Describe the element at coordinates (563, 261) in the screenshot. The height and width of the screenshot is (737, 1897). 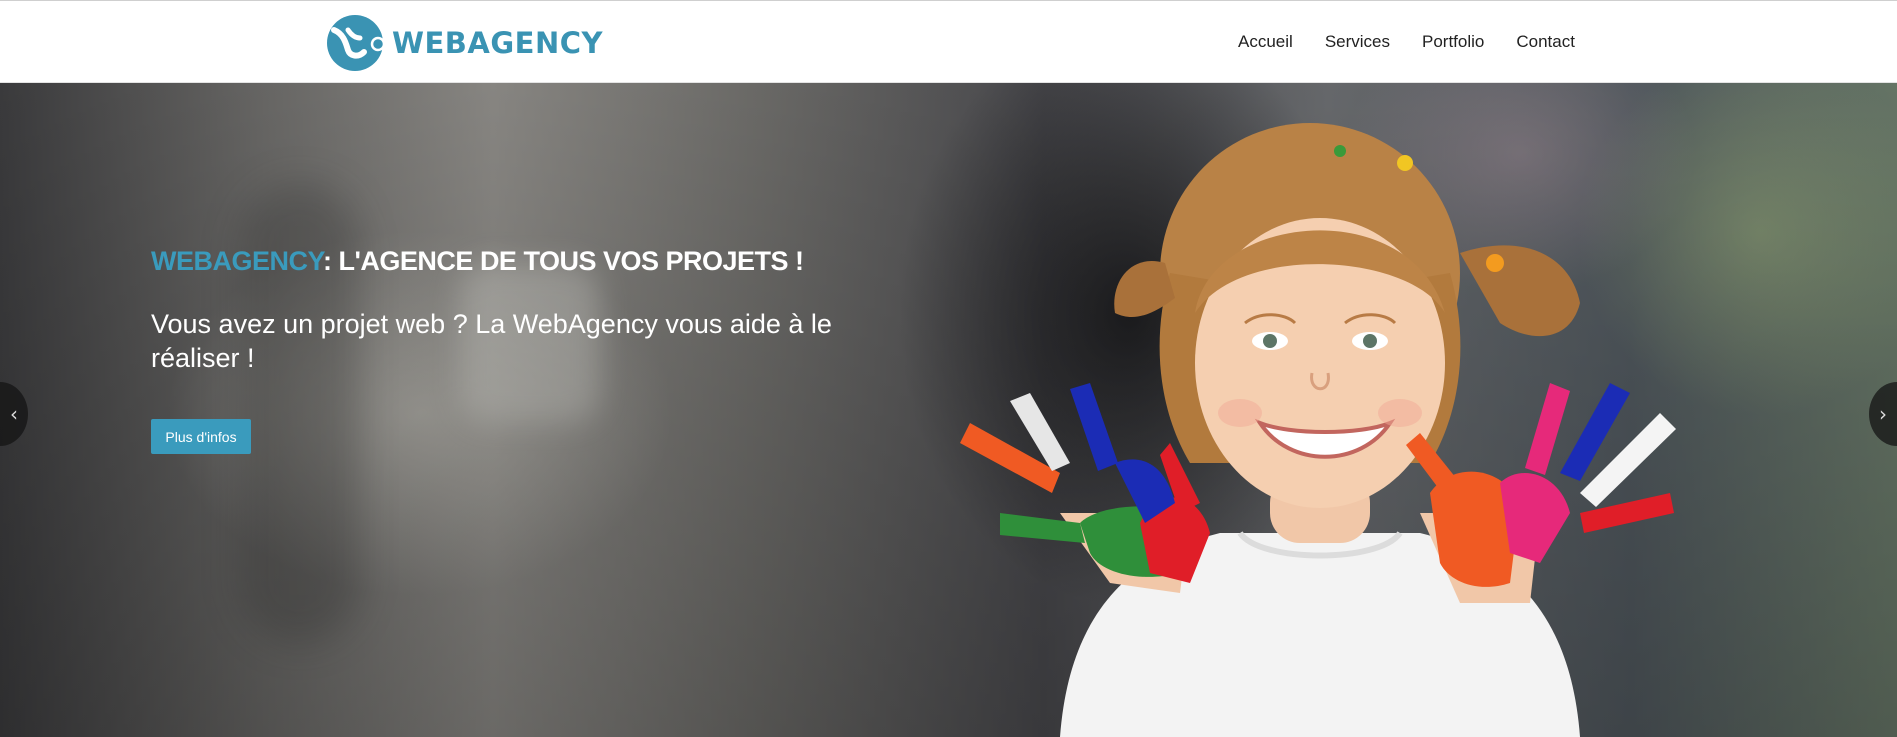
I see `hero-title-rest: : L'AGENCE DE TOUS VOS PROJETS !` at that location.